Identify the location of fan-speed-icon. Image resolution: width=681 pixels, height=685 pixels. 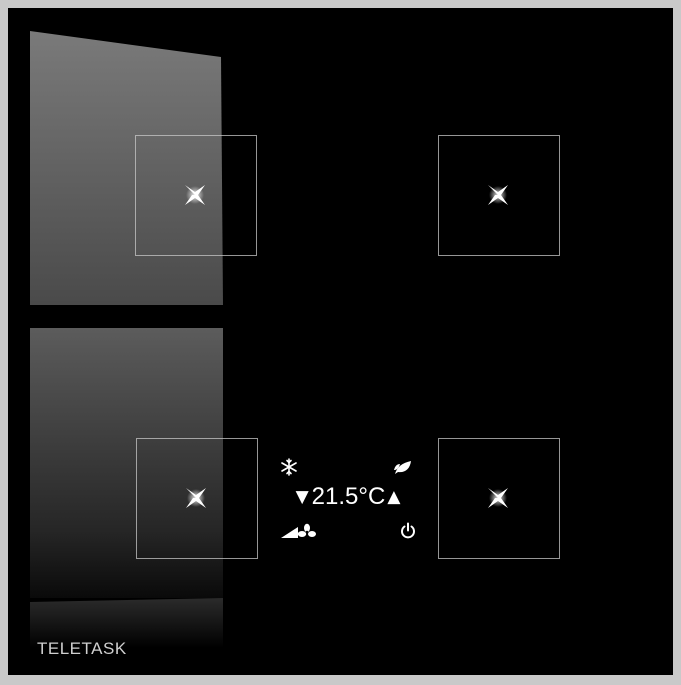
(298, 531).